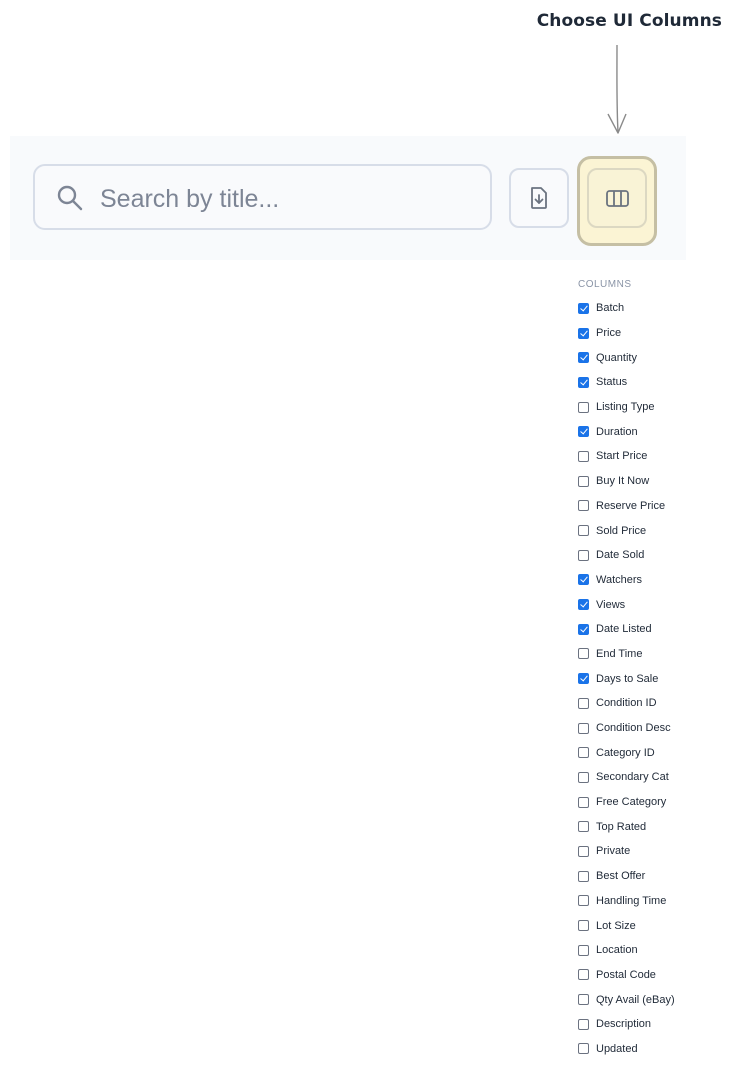  Describe the element at coordinates (663, 925) in the screenshot. I see `column-option: Lot Size` at that location.